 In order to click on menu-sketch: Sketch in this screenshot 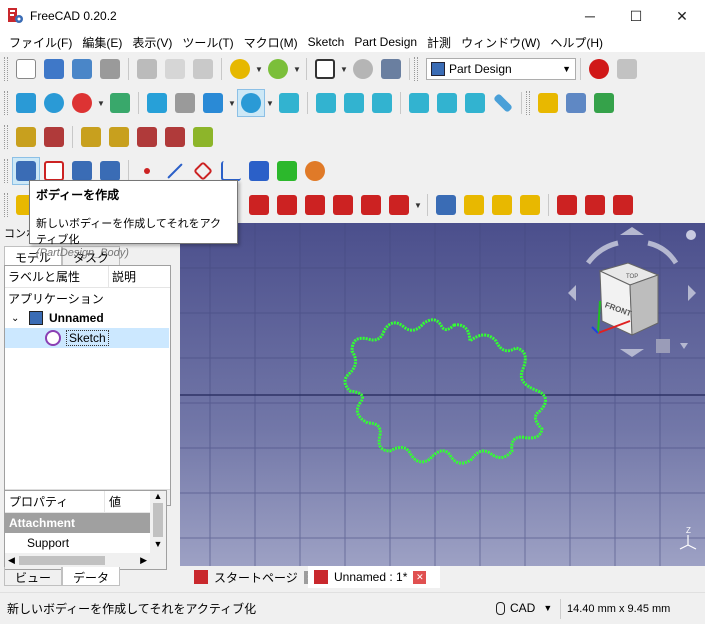, I will do `click(326, 42)`.